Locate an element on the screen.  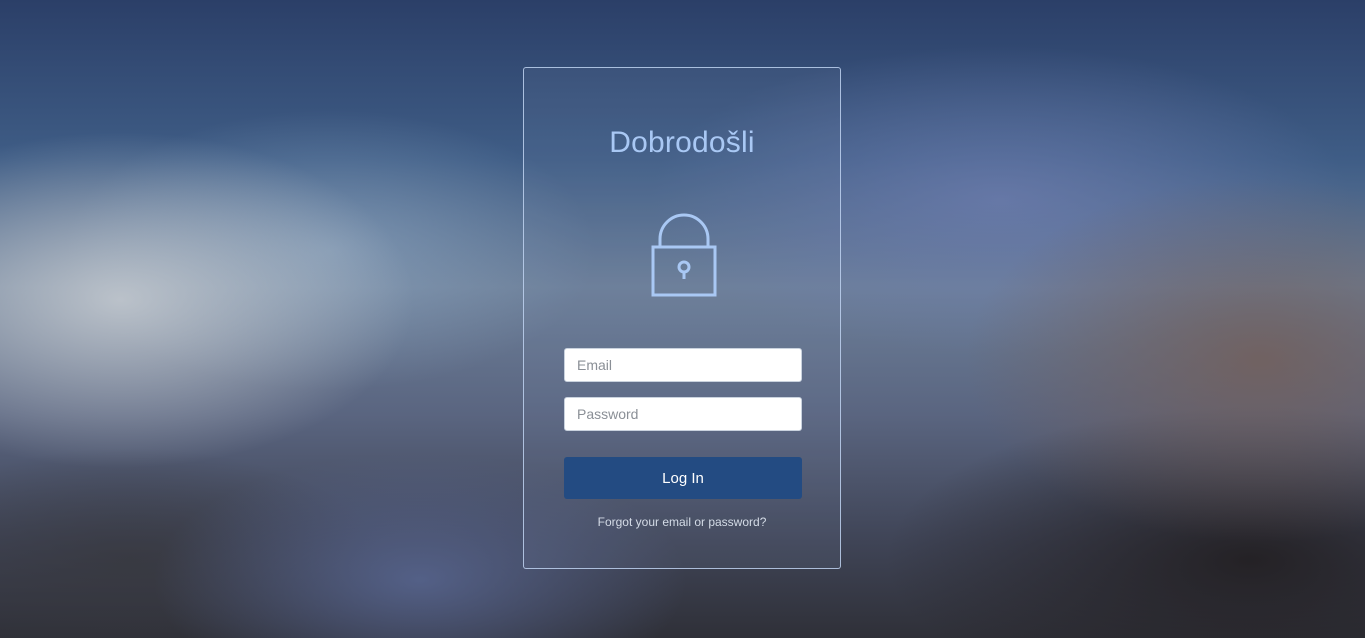
login-button: Log In is located at coordinates (683, 478).